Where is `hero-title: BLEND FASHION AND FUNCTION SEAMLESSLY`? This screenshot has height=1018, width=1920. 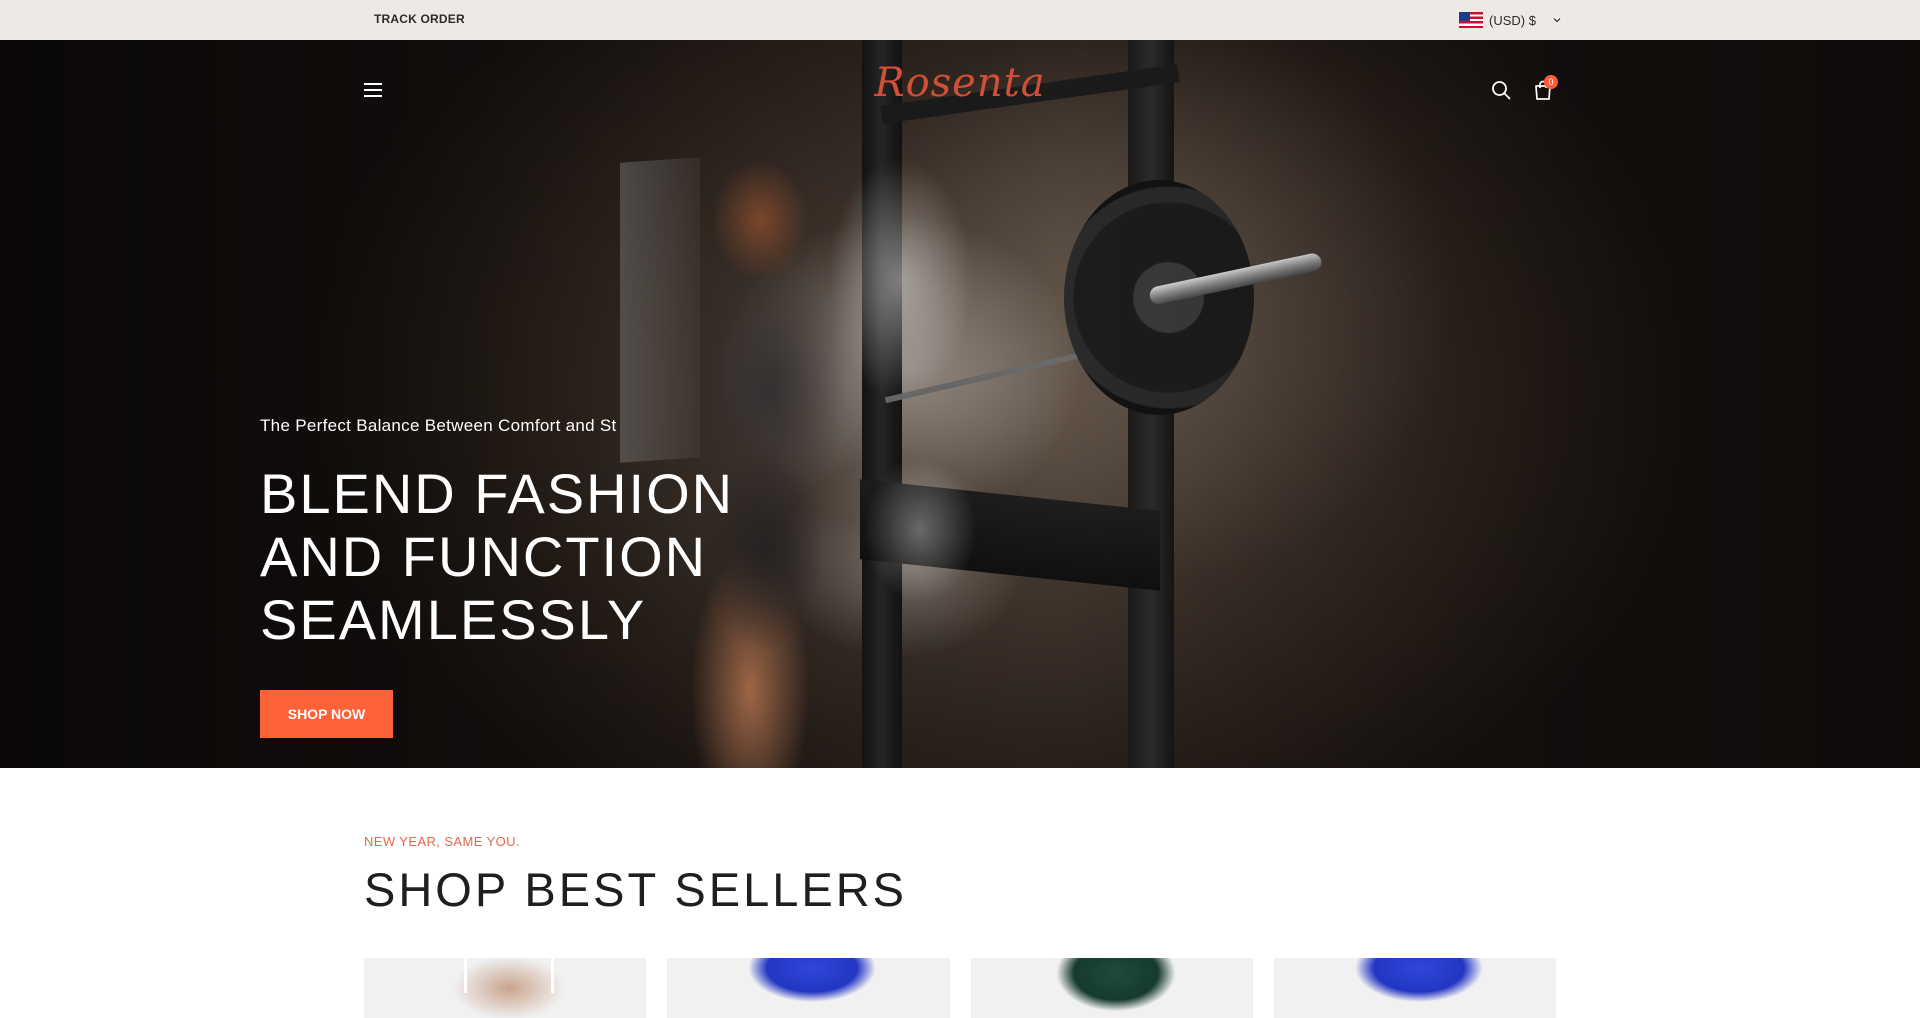
hero-title: BLEND FASHION AND FUNCTION SEAMLESSLY is located at coordinates (570, 556).